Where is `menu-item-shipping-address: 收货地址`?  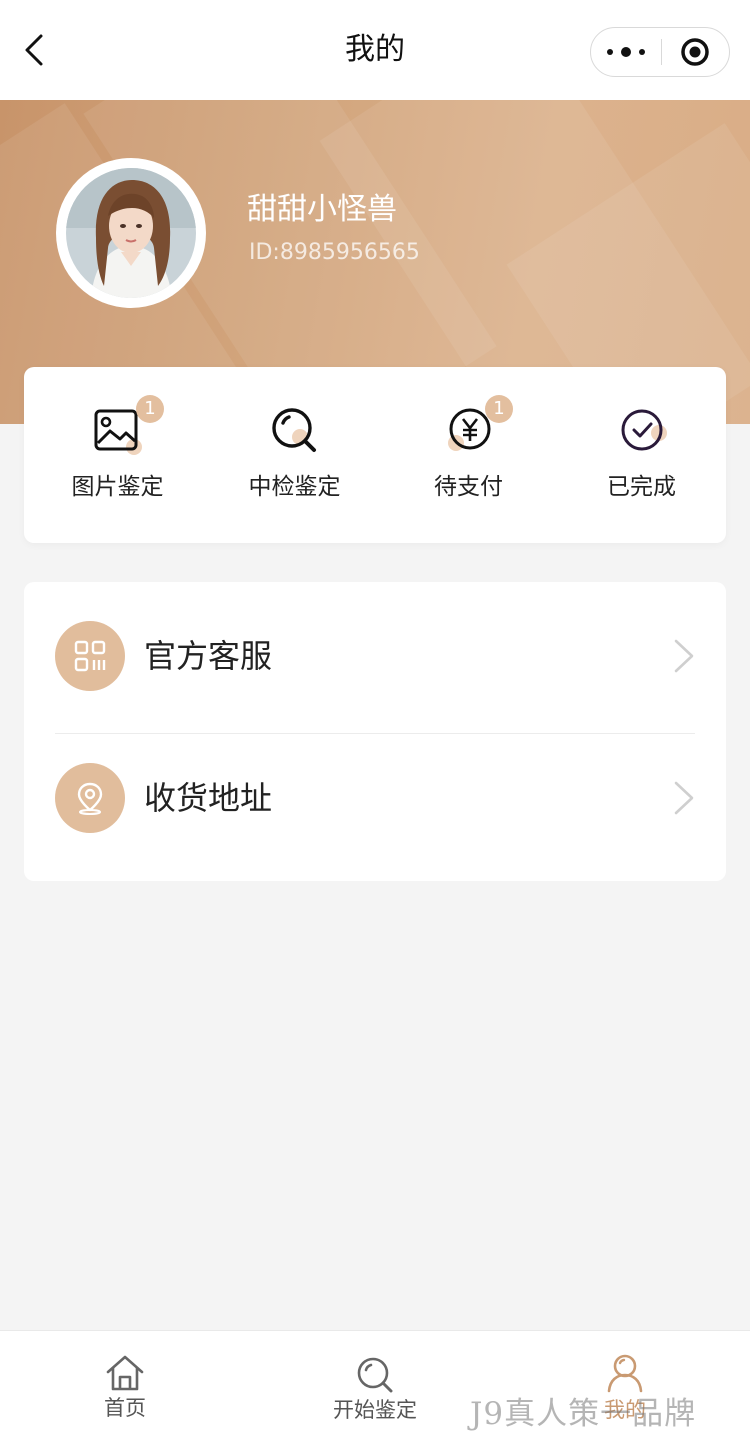
menu-item-shipping-address: 收货地址 is located at coordinates (375, 794).